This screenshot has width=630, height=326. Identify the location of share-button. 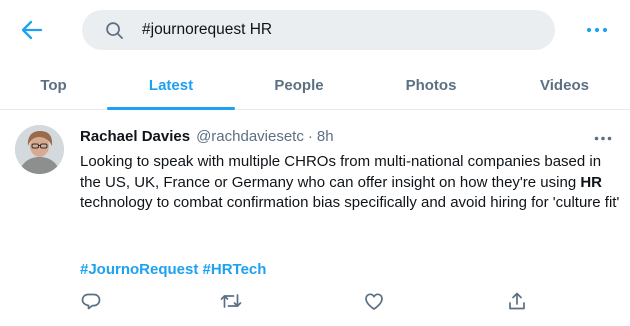
(517, 301).